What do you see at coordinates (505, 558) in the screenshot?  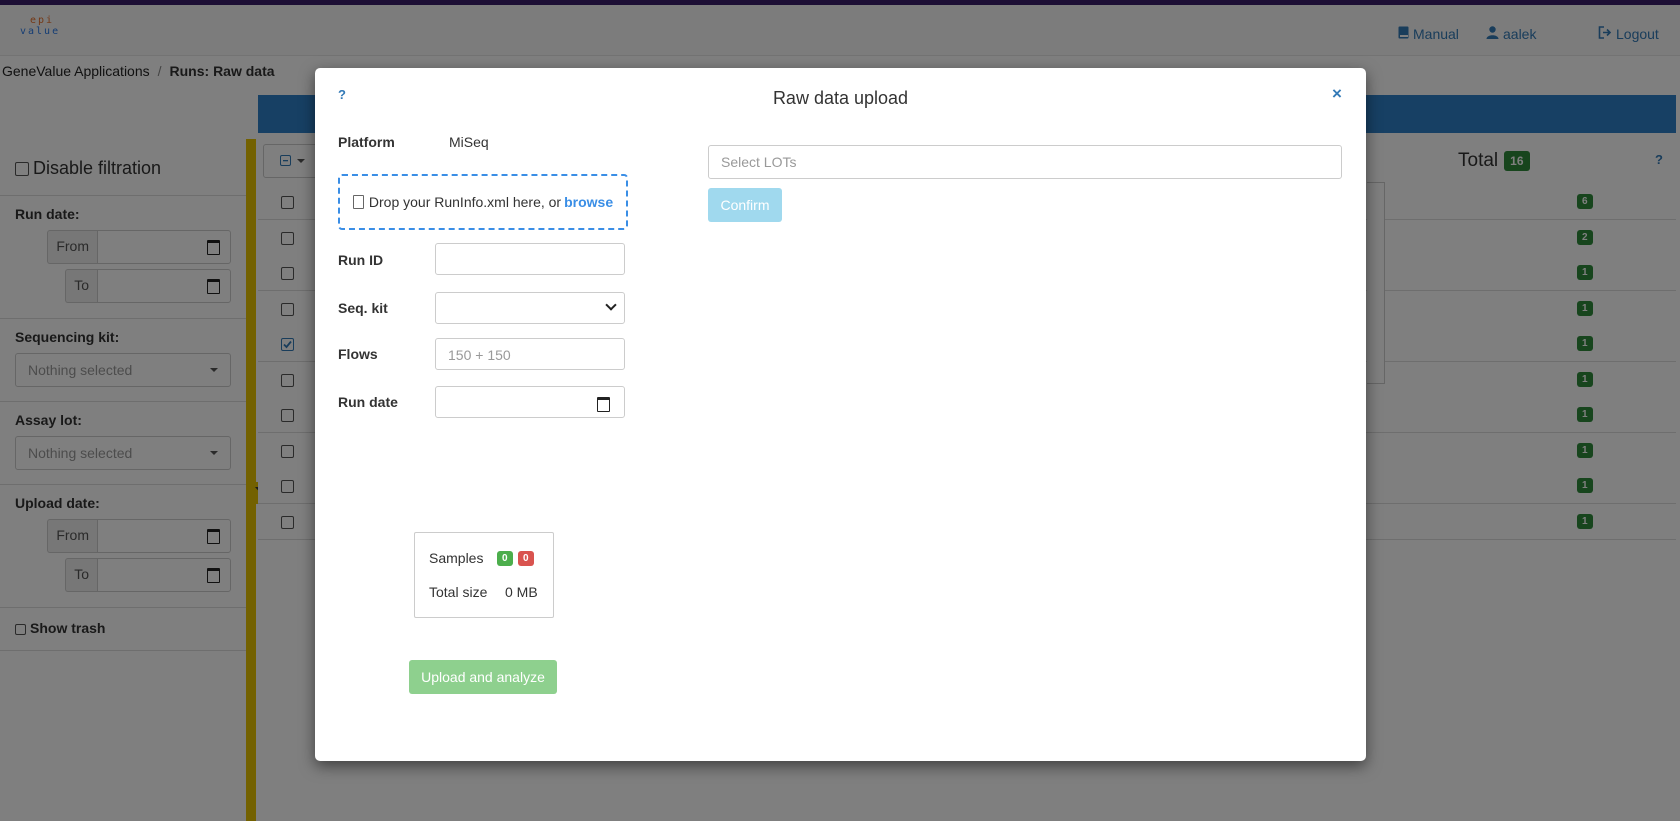 I see `samples-ok-badge: 0` at bounding box center [505, 558].